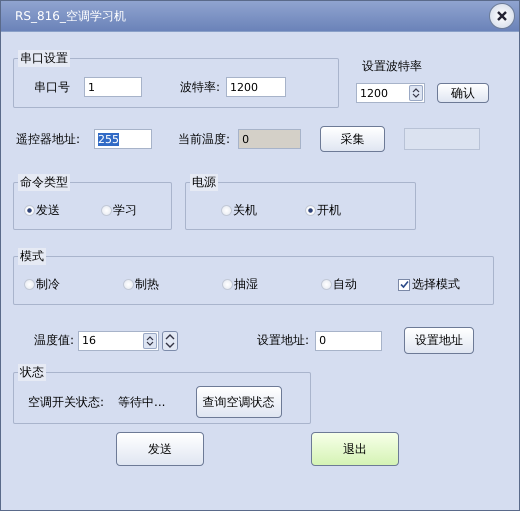 Image resolution: width=520 pixels, height=511 pixels. I want to click on port-label: 串口号, so click(52, 87).